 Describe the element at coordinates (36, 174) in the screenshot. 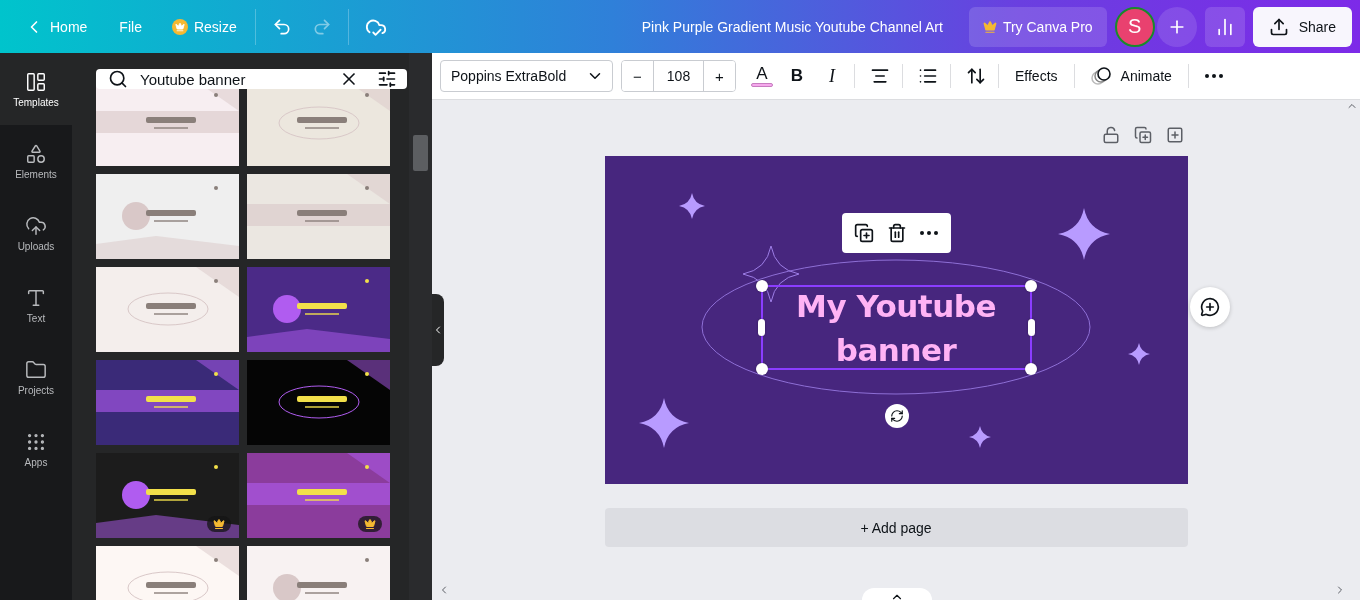

I see `sidebar-tab-label: Elements` at that location.